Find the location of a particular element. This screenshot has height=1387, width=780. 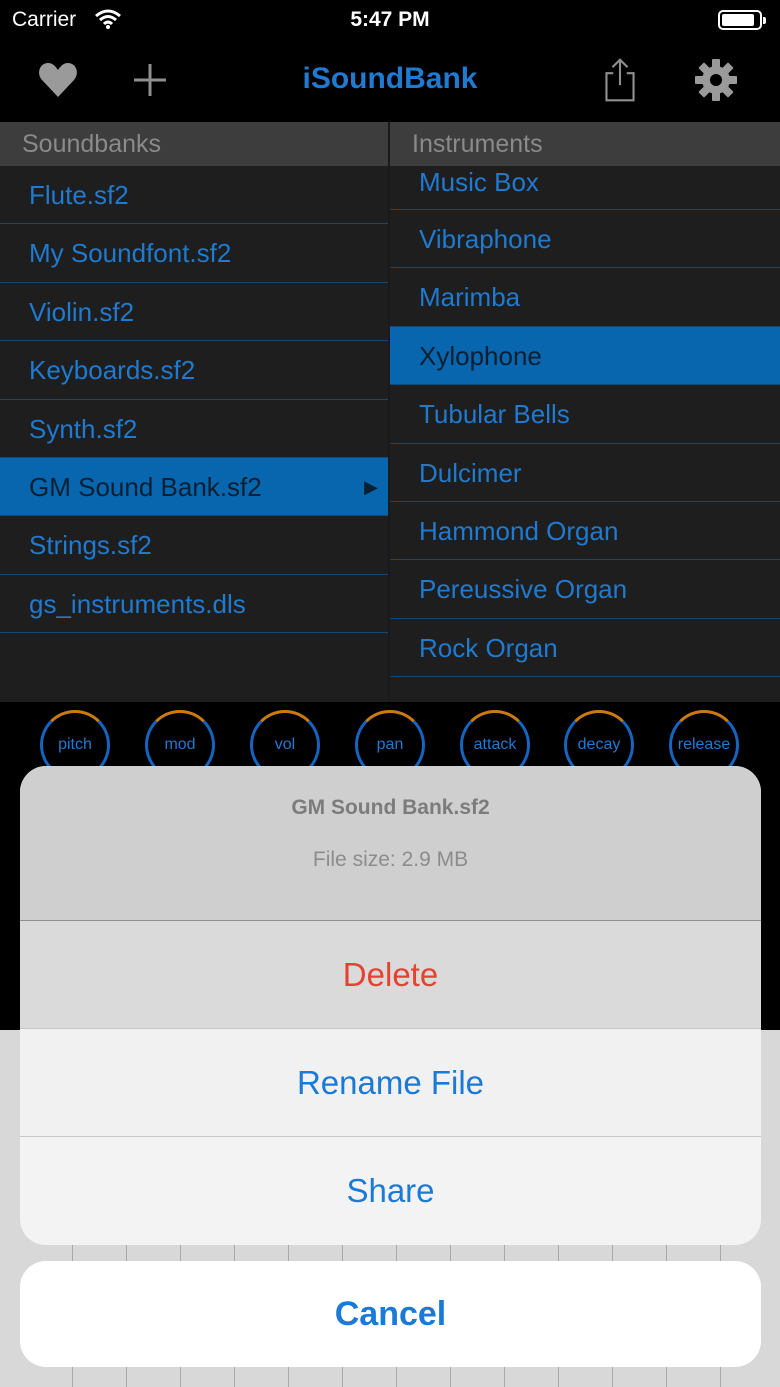

soundbank-item: Flute.sf2 is located at coordinates (194, 195).